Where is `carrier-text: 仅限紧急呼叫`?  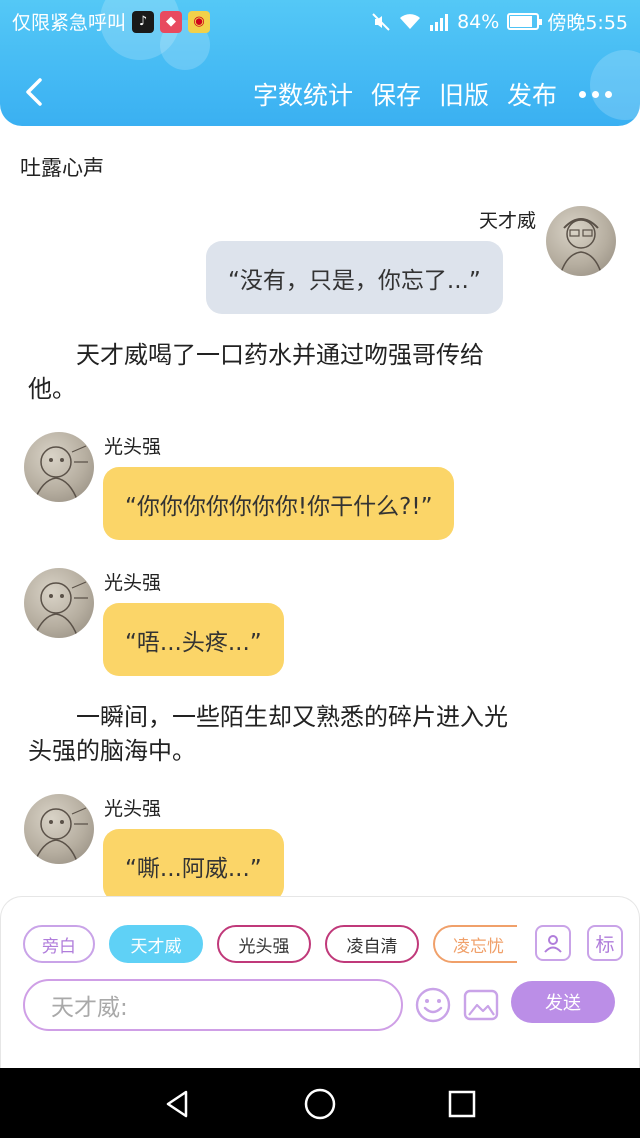 carrier-text: 仅限紧急呼叫 is located at coordinates (69, 23).